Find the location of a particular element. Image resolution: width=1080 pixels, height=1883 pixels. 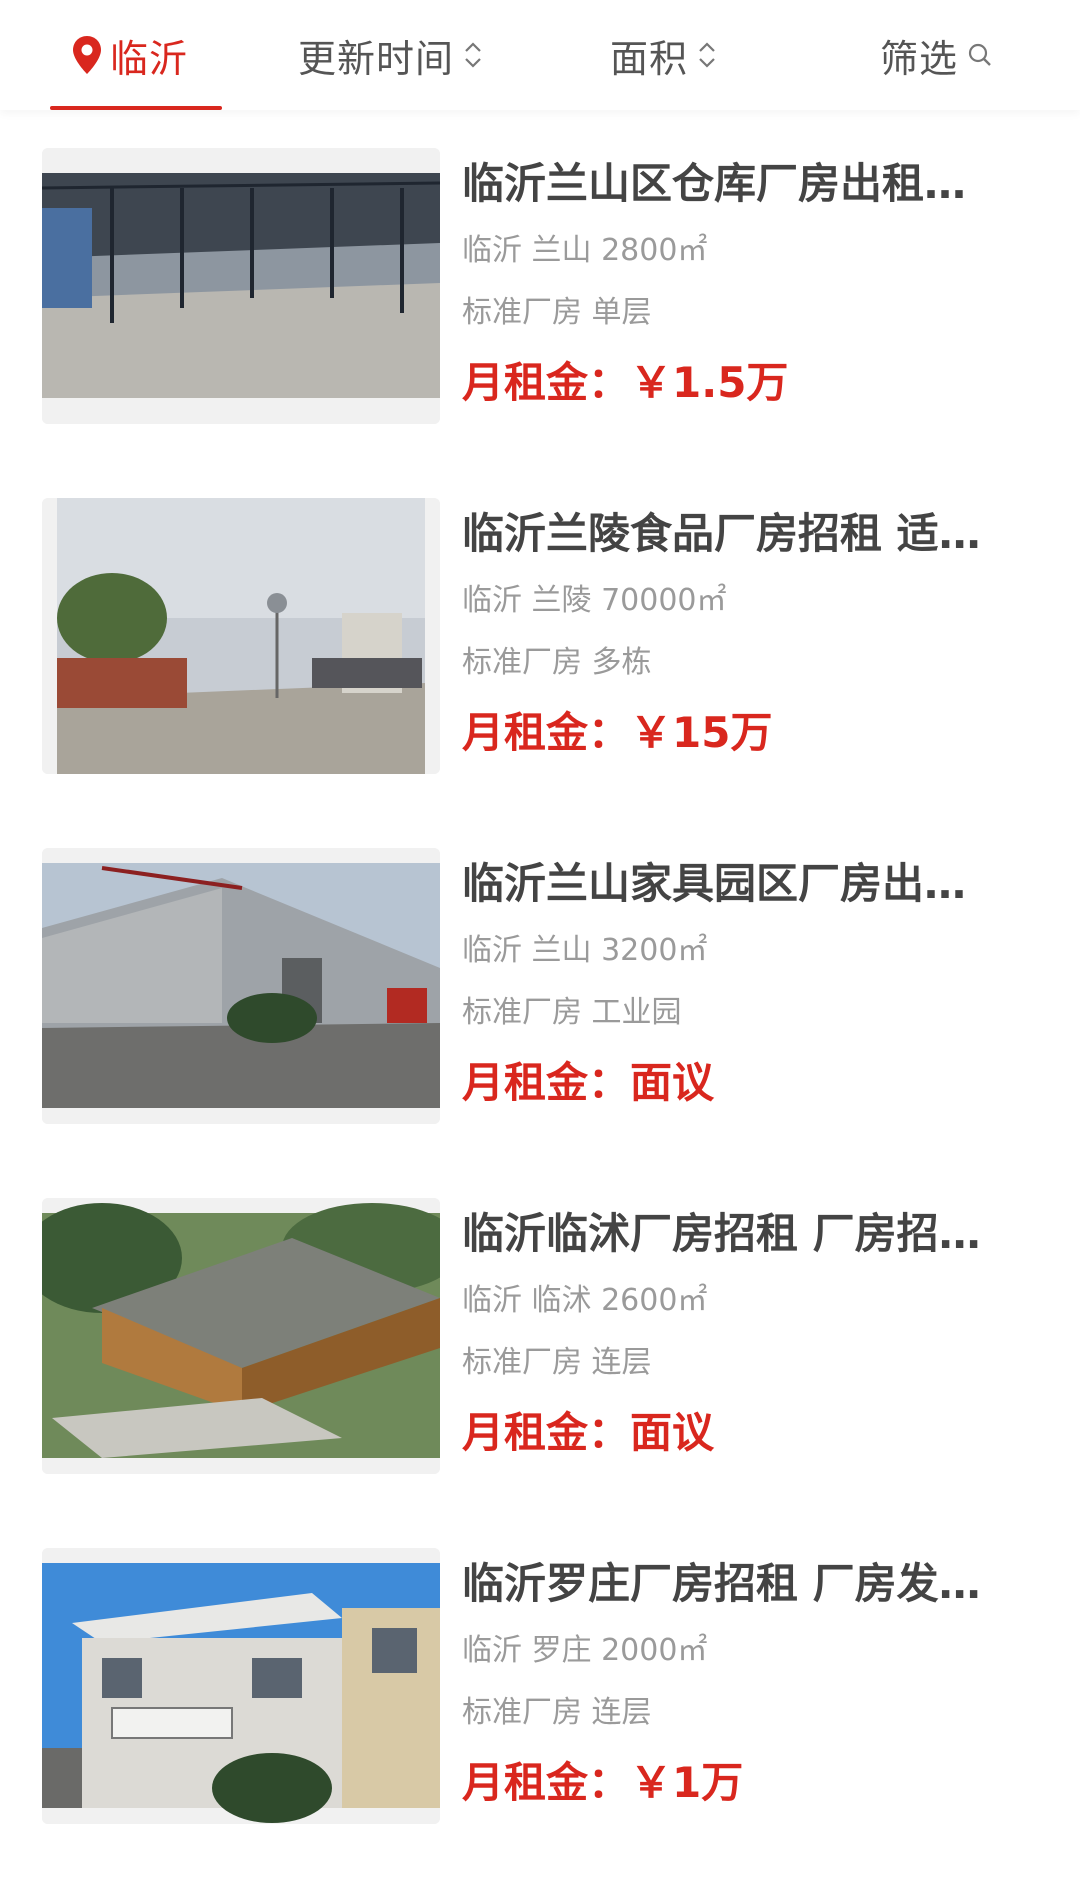

tab-filter: 筛选 is located at coordinates (937, 55).